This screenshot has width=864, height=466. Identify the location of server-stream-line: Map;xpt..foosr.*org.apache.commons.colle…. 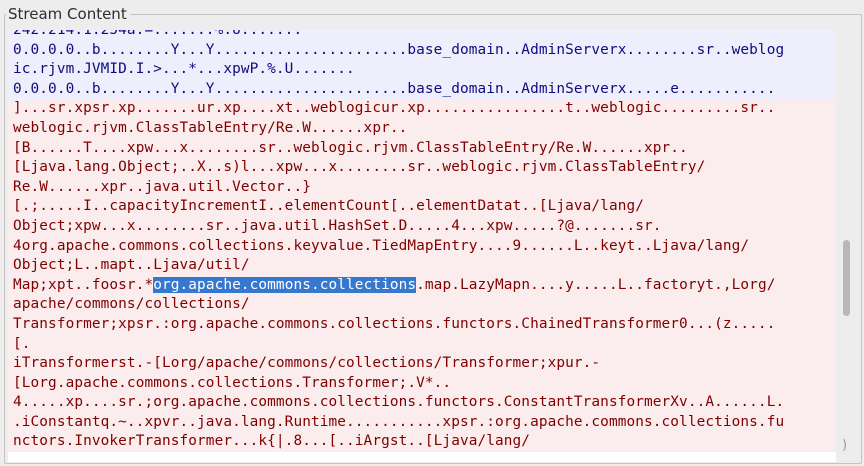
(422, 285).